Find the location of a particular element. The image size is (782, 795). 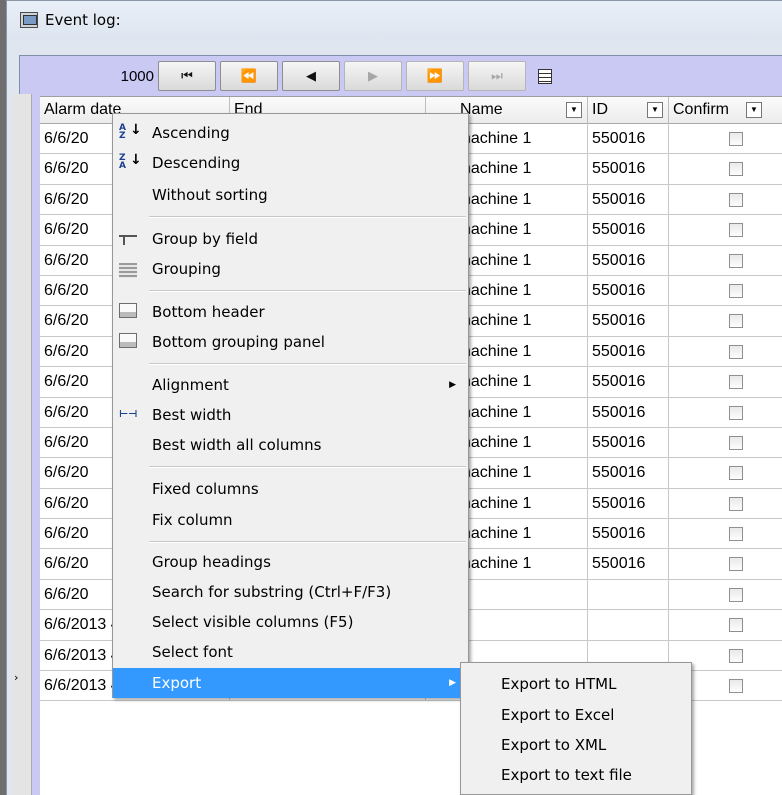

grouping-icon is located at coordinates (128, 270).